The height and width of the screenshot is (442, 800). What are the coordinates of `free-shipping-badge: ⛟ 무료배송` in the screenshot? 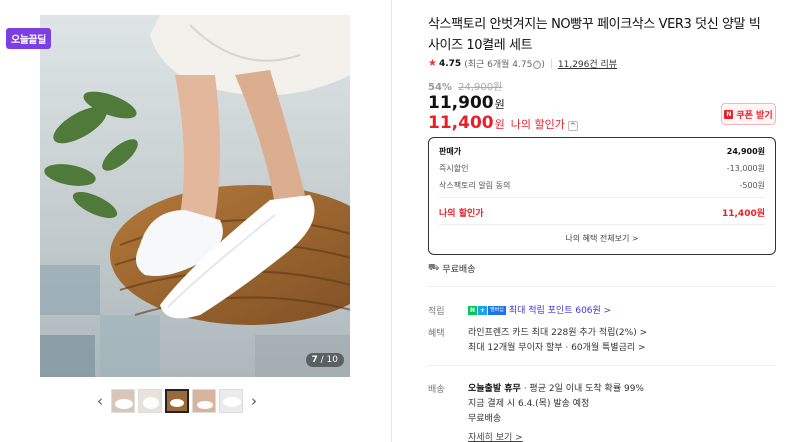 It's located at (452, 269).